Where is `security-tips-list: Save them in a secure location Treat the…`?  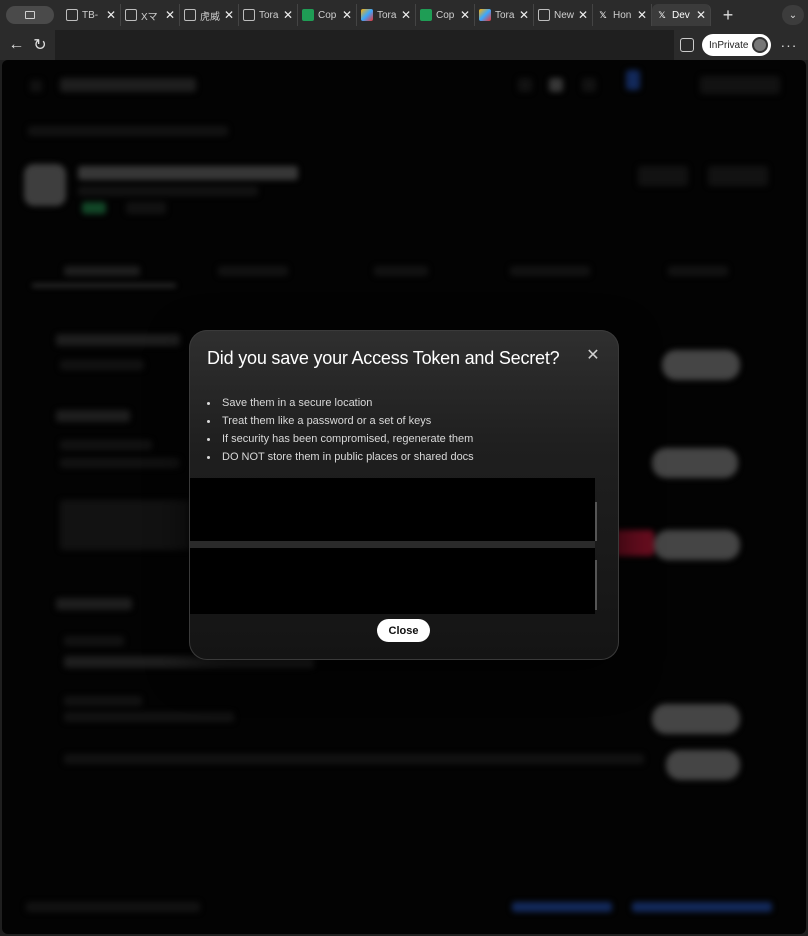 security-tips-list: Save them in a secure location Treat the… is located at coordinates (340, 430).